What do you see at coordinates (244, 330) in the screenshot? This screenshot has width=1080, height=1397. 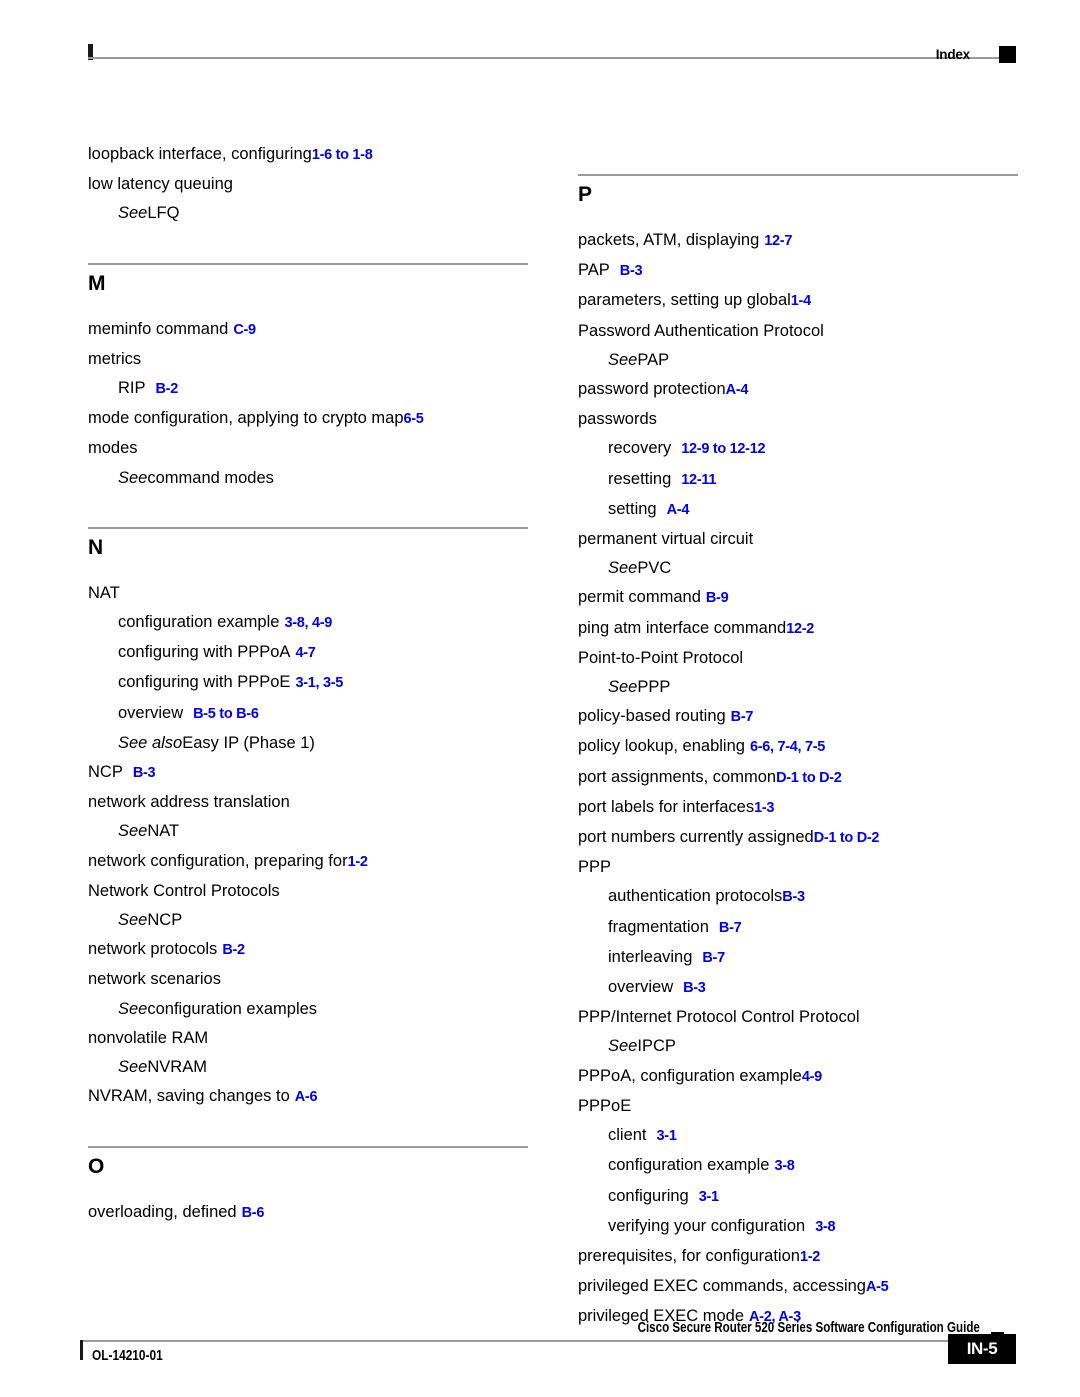 I see `page-reference-link: C-9` at bounding box center [244, 330].